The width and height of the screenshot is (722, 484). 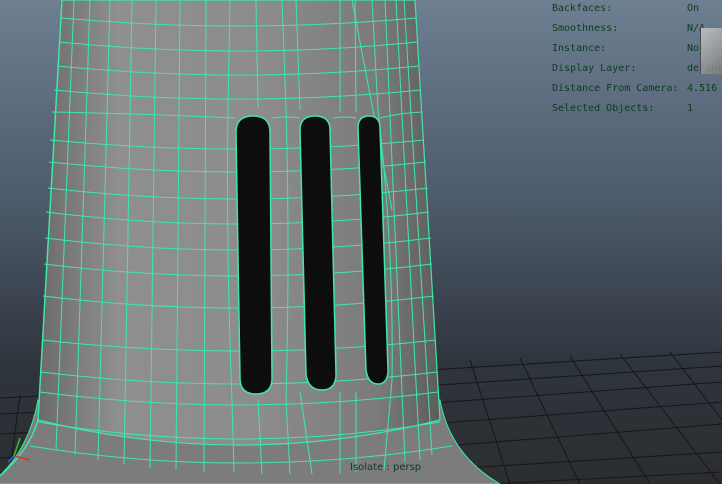 What do you see at coordinates (711, 51) in the screenshot?
I see `view-cube-icon` at bounding box center [711, 51].